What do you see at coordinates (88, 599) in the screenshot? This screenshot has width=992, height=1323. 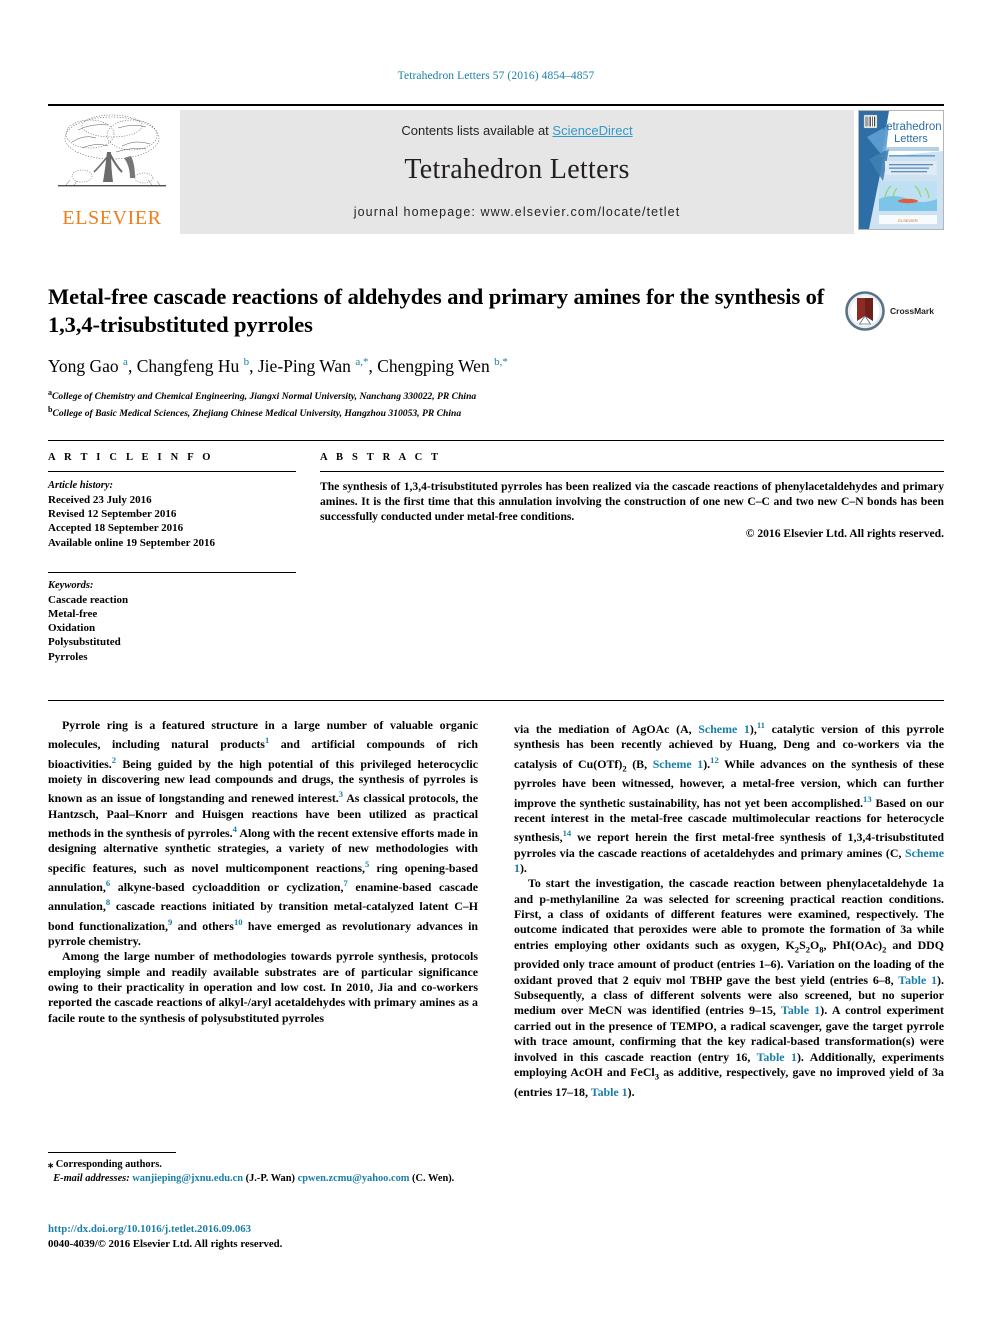 I see `keyword-item: Cascade reaction` at bounding box center [88, 599].